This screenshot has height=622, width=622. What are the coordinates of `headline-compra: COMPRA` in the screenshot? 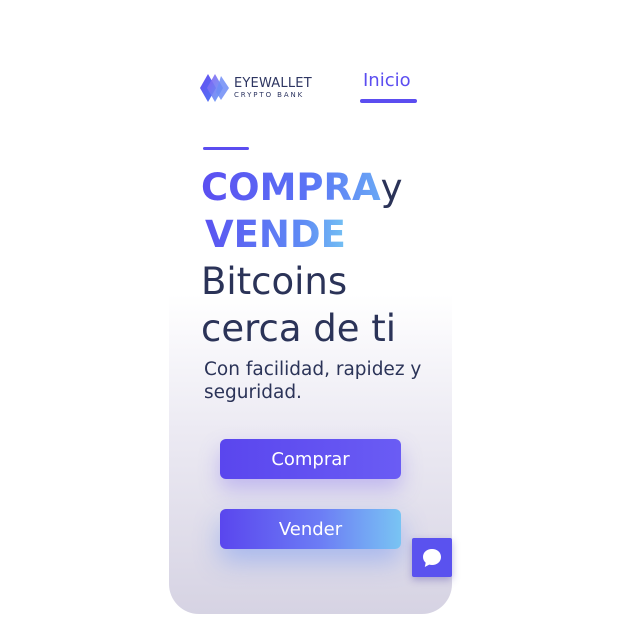 It's located at (291, 187).